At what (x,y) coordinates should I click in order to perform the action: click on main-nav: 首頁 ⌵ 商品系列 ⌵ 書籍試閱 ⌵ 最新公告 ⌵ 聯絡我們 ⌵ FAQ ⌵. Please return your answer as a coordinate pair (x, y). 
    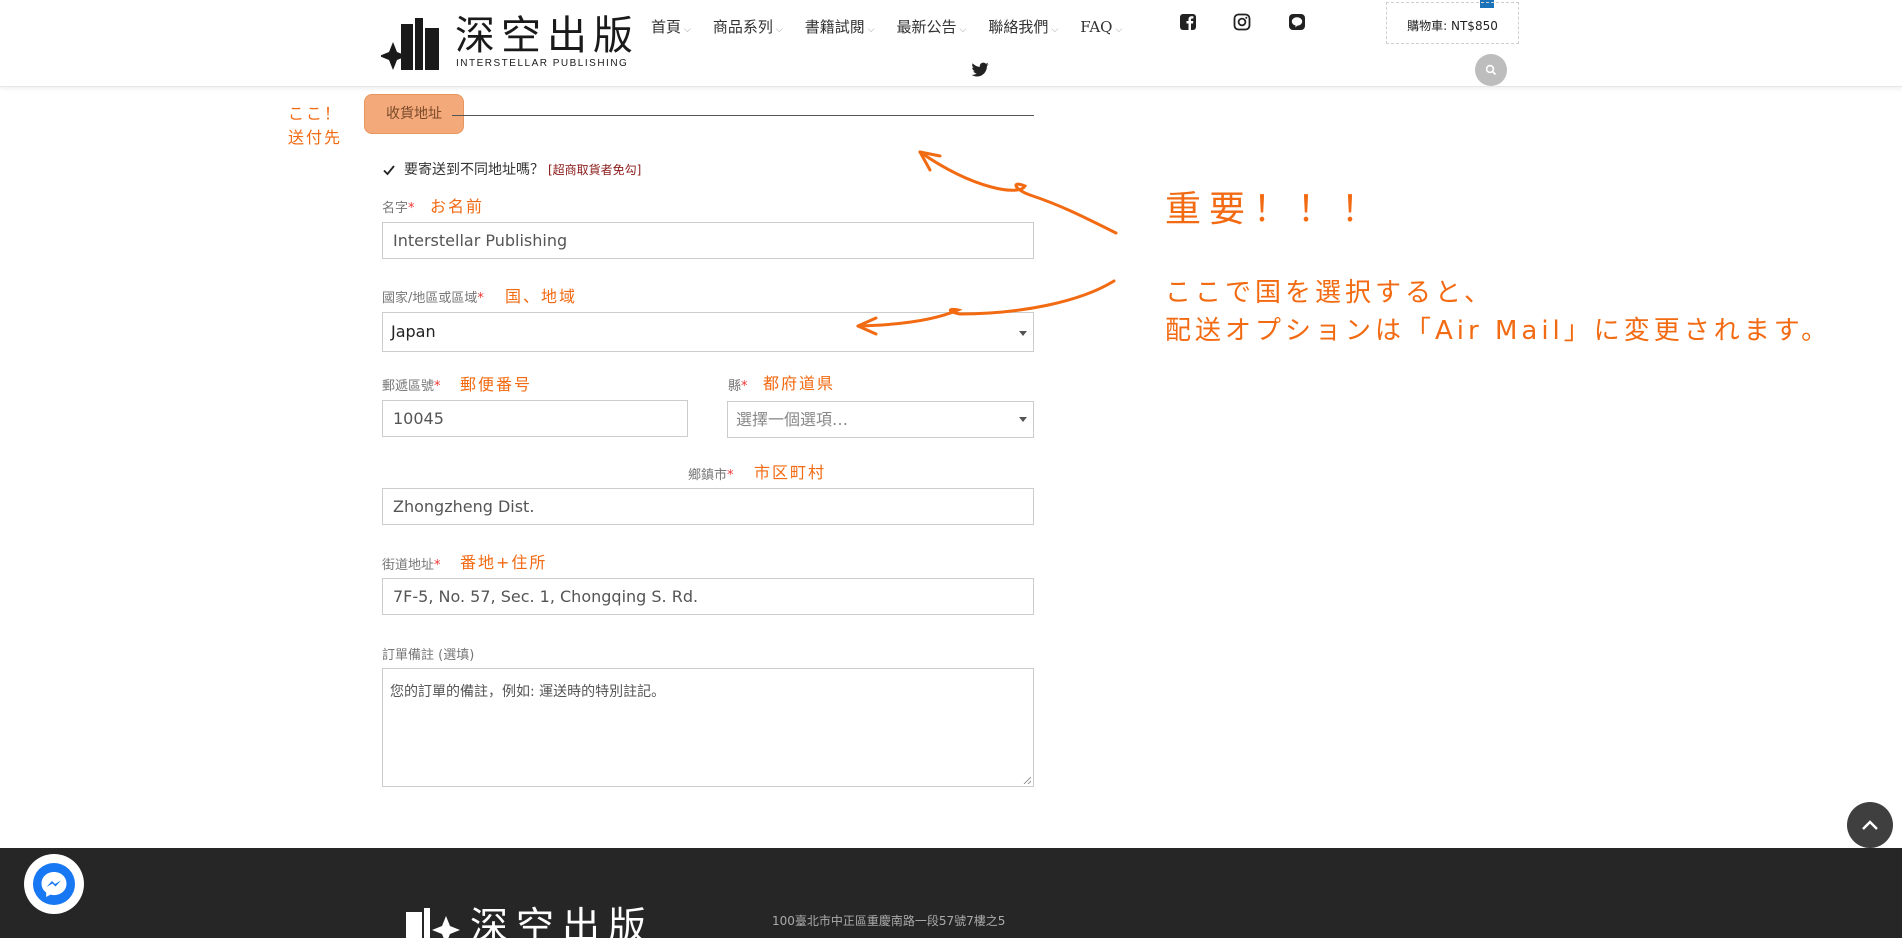
    Looking at the image, I should click on (897, 28).